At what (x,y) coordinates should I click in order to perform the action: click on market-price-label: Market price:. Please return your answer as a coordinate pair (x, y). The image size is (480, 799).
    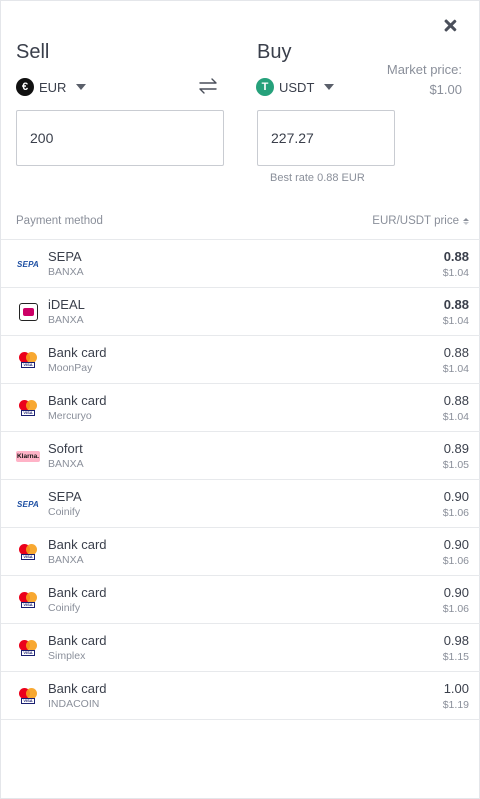
    Looking at the image, I should click on (424, 69).